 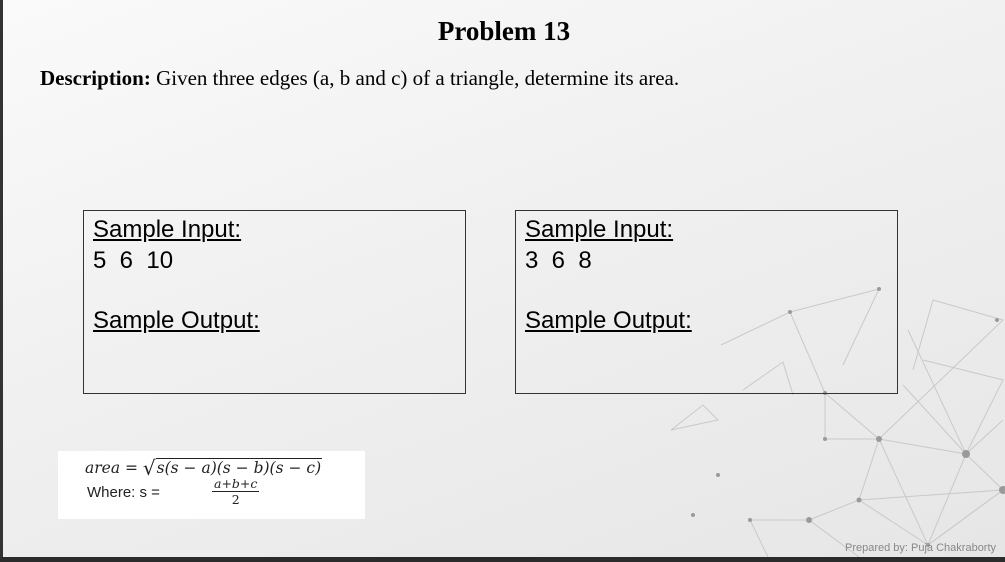 I want to click on author-credit: Prepared by: Puja Chakraborty, so click(x=921, y=548).